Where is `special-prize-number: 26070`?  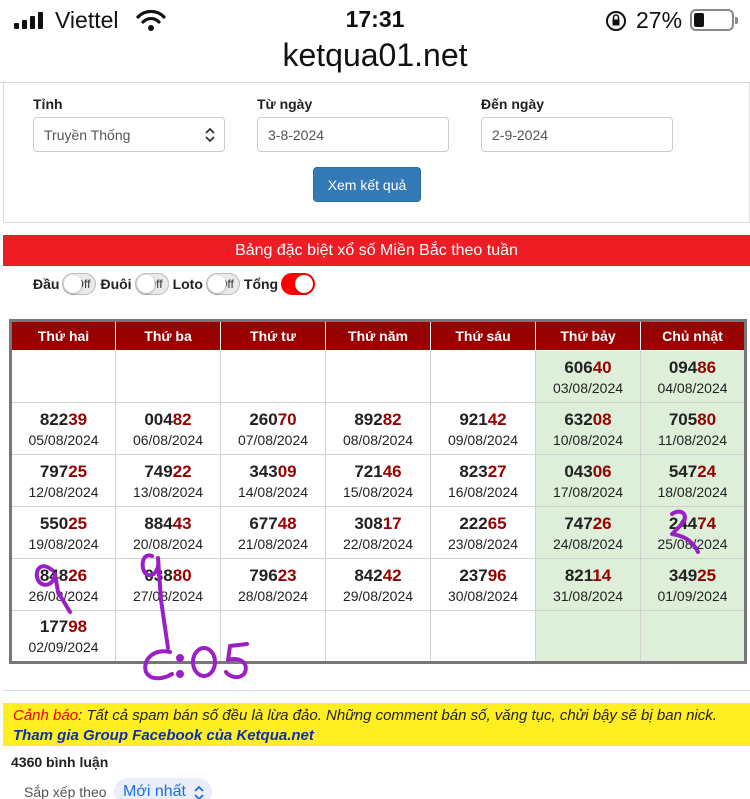 special-prize-number: 26070 is located at coordinates (273, 420).